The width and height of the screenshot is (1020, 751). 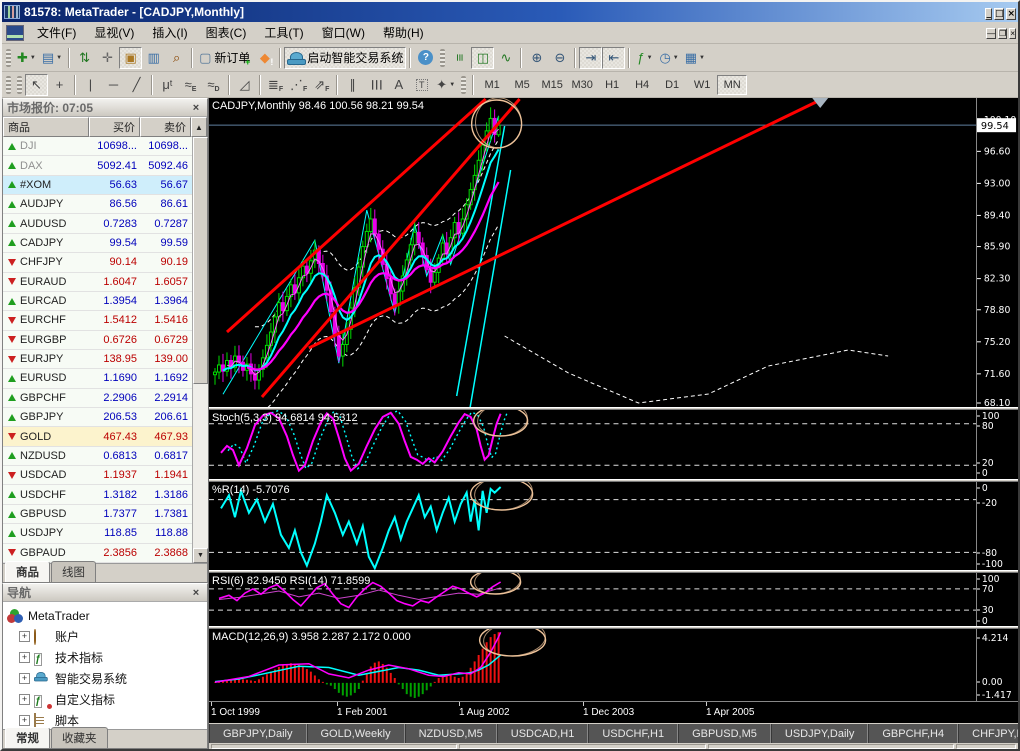 I want to click on navigator-item-expert-advisors: + 智能交易系统, so click(x=107, y=678).